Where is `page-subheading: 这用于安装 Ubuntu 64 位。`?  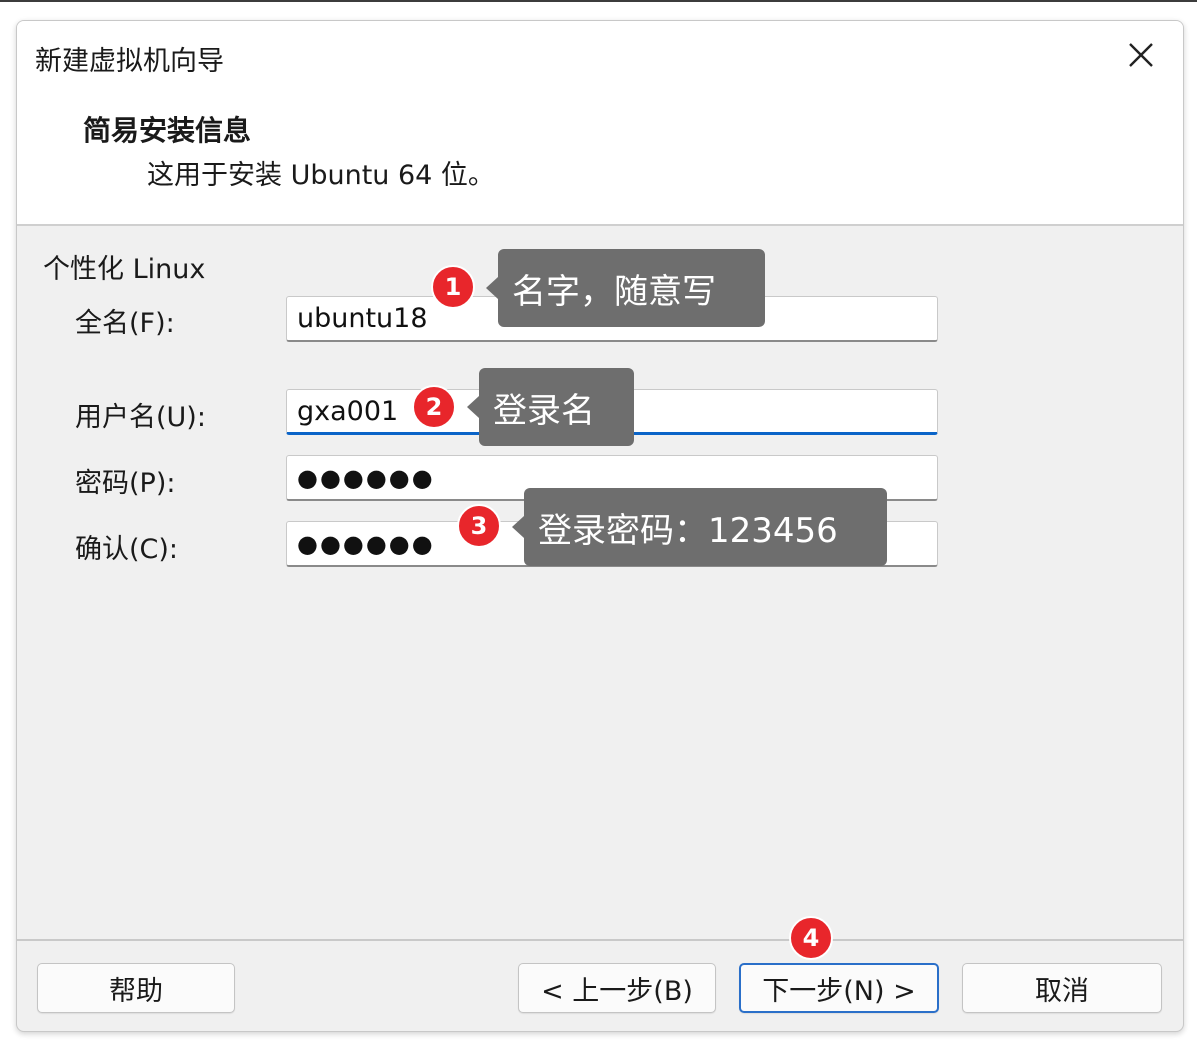 page-subheading: 这用于安装 Ubuntu 64 位。 is located at coordinates (321, 175).